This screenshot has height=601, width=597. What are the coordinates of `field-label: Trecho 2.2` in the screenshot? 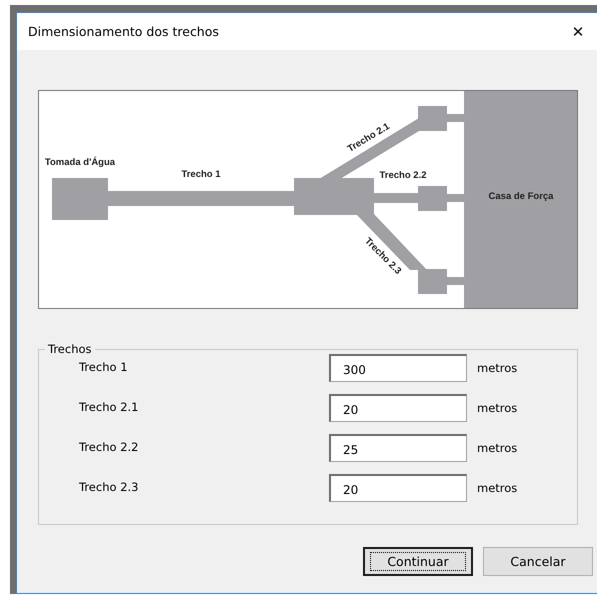 It's located at (109, 447).